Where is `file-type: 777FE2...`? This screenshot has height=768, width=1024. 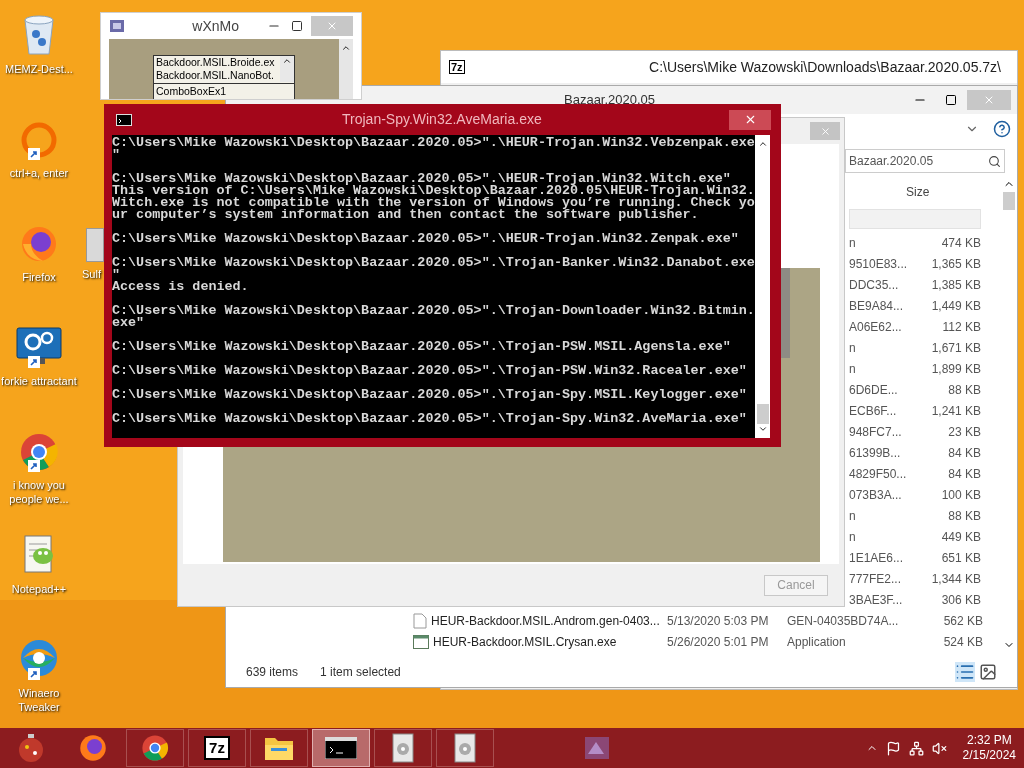
file-type: 777FE2... is located at coordinates (876, 579).